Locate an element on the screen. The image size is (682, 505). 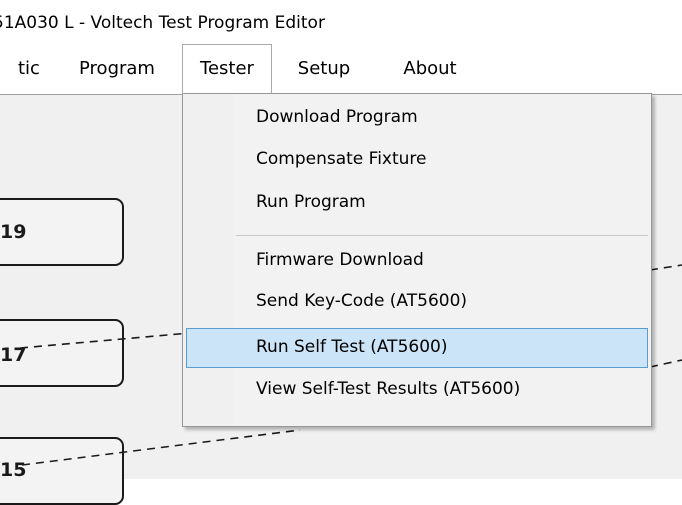
menu-diagnostic: tic is located at coordinates (26, 69).